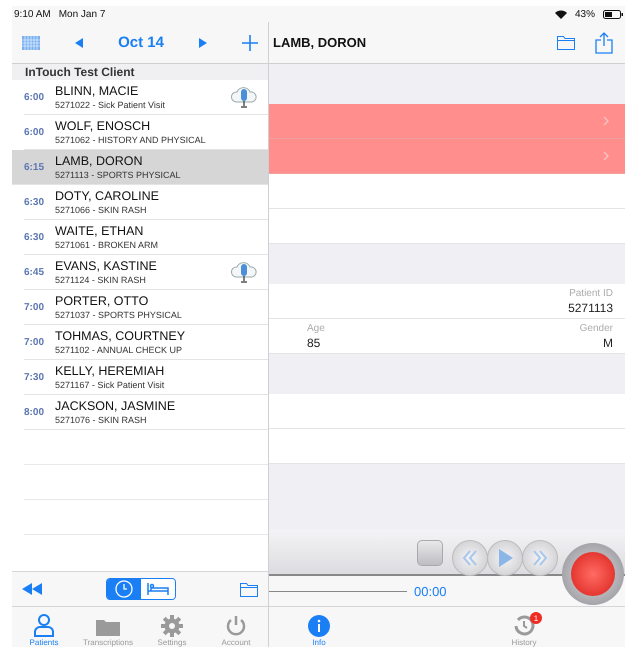  What do you see at coordinates (102, 301) in the screenshot?
I see `patient-name: PORTER, OTTO` at bounding box center [102, 301].